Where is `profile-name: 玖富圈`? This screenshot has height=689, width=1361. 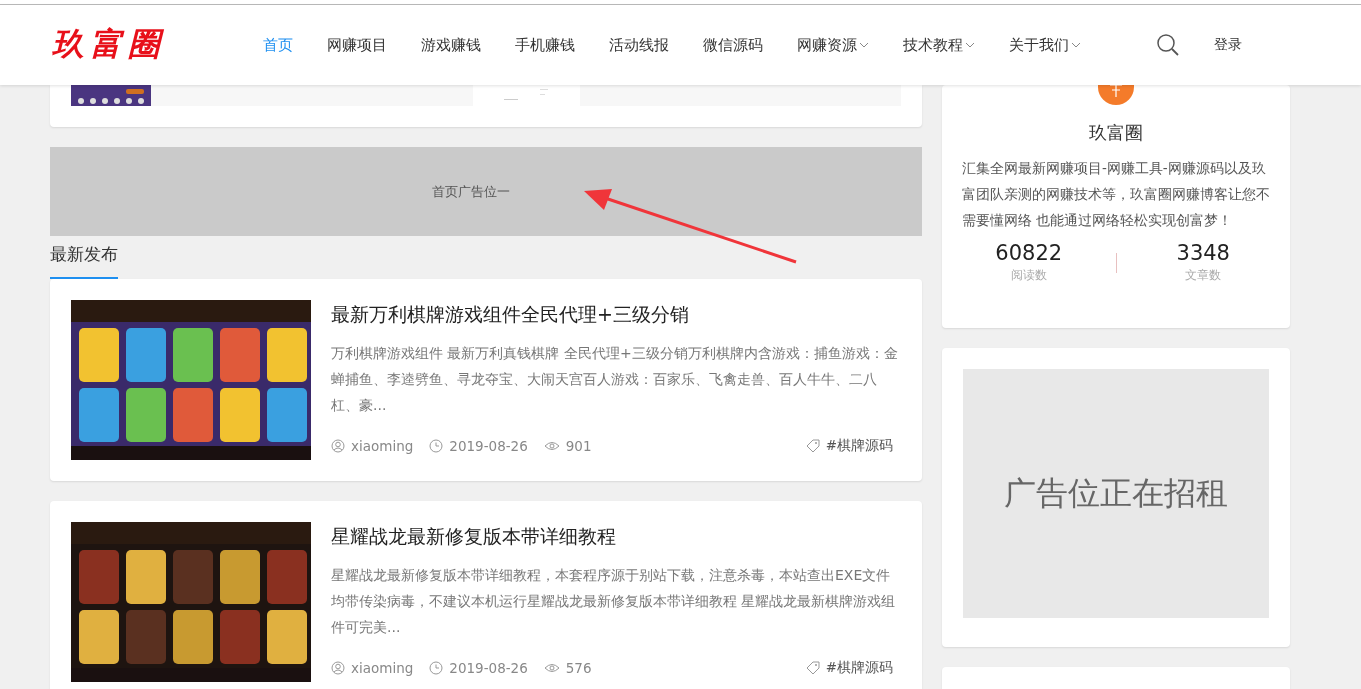
profile-name: 玖富圈 is located at coordinates (1116, 133).